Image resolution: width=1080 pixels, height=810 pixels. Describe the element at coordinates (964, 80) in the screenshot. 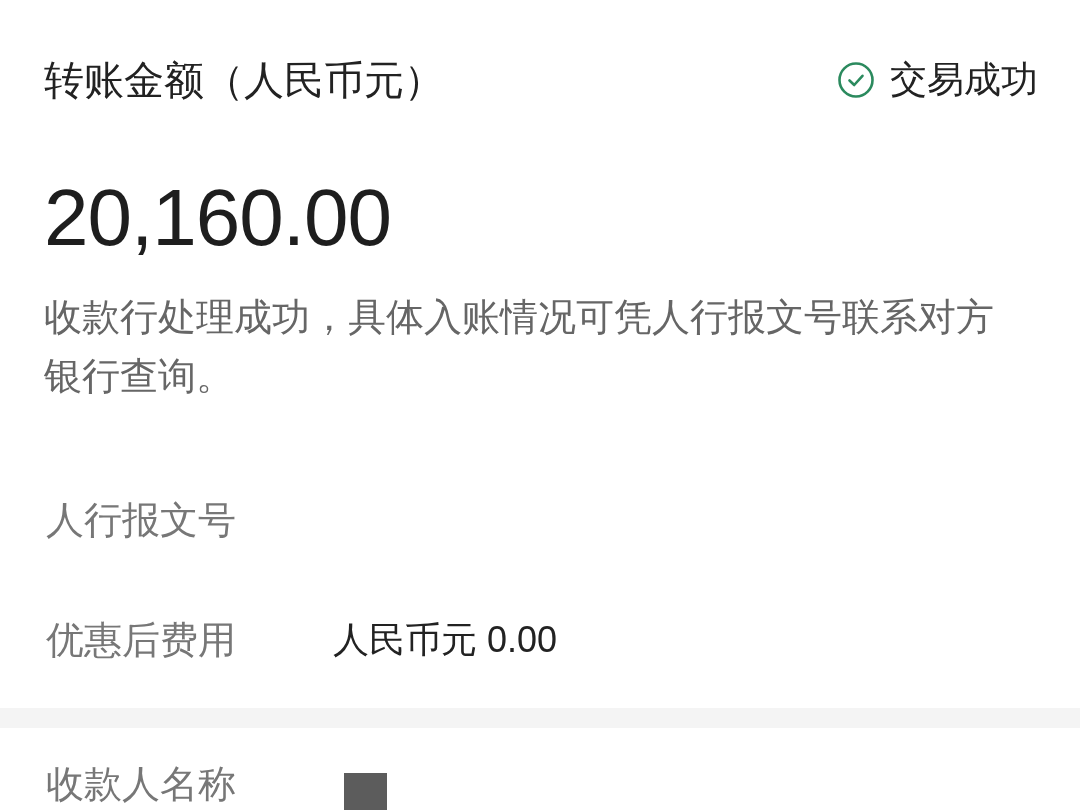

I see `status-text: 交易成功` at that location.